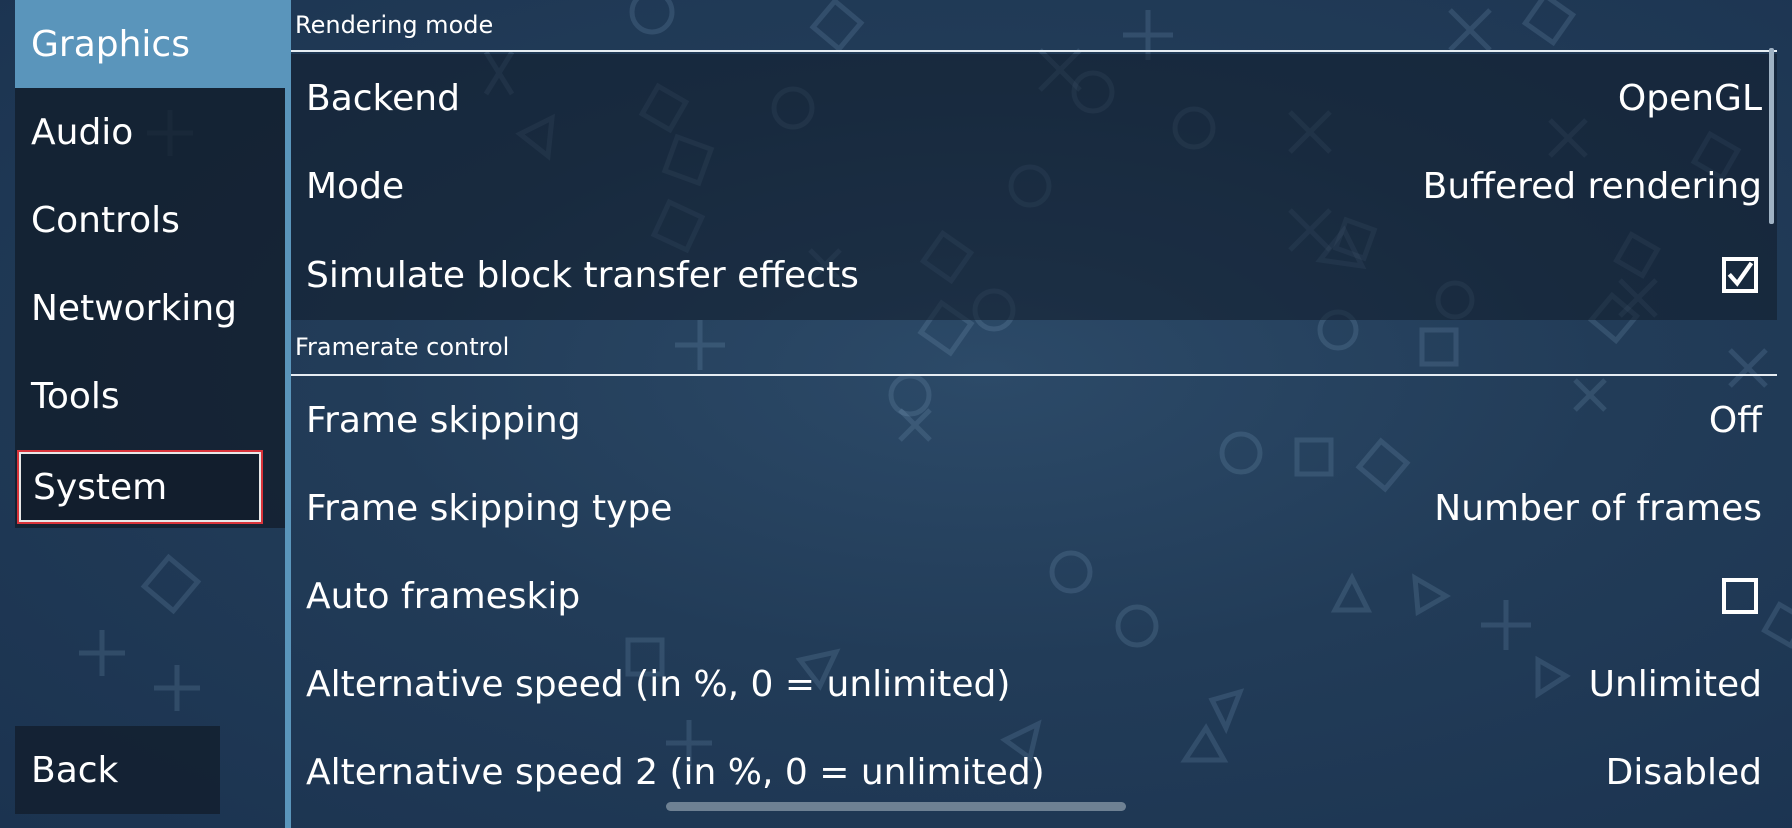 Image resolution: width=1792 pixels, height=828 pixels. I want to click on home-indicator, so click(896, 806).